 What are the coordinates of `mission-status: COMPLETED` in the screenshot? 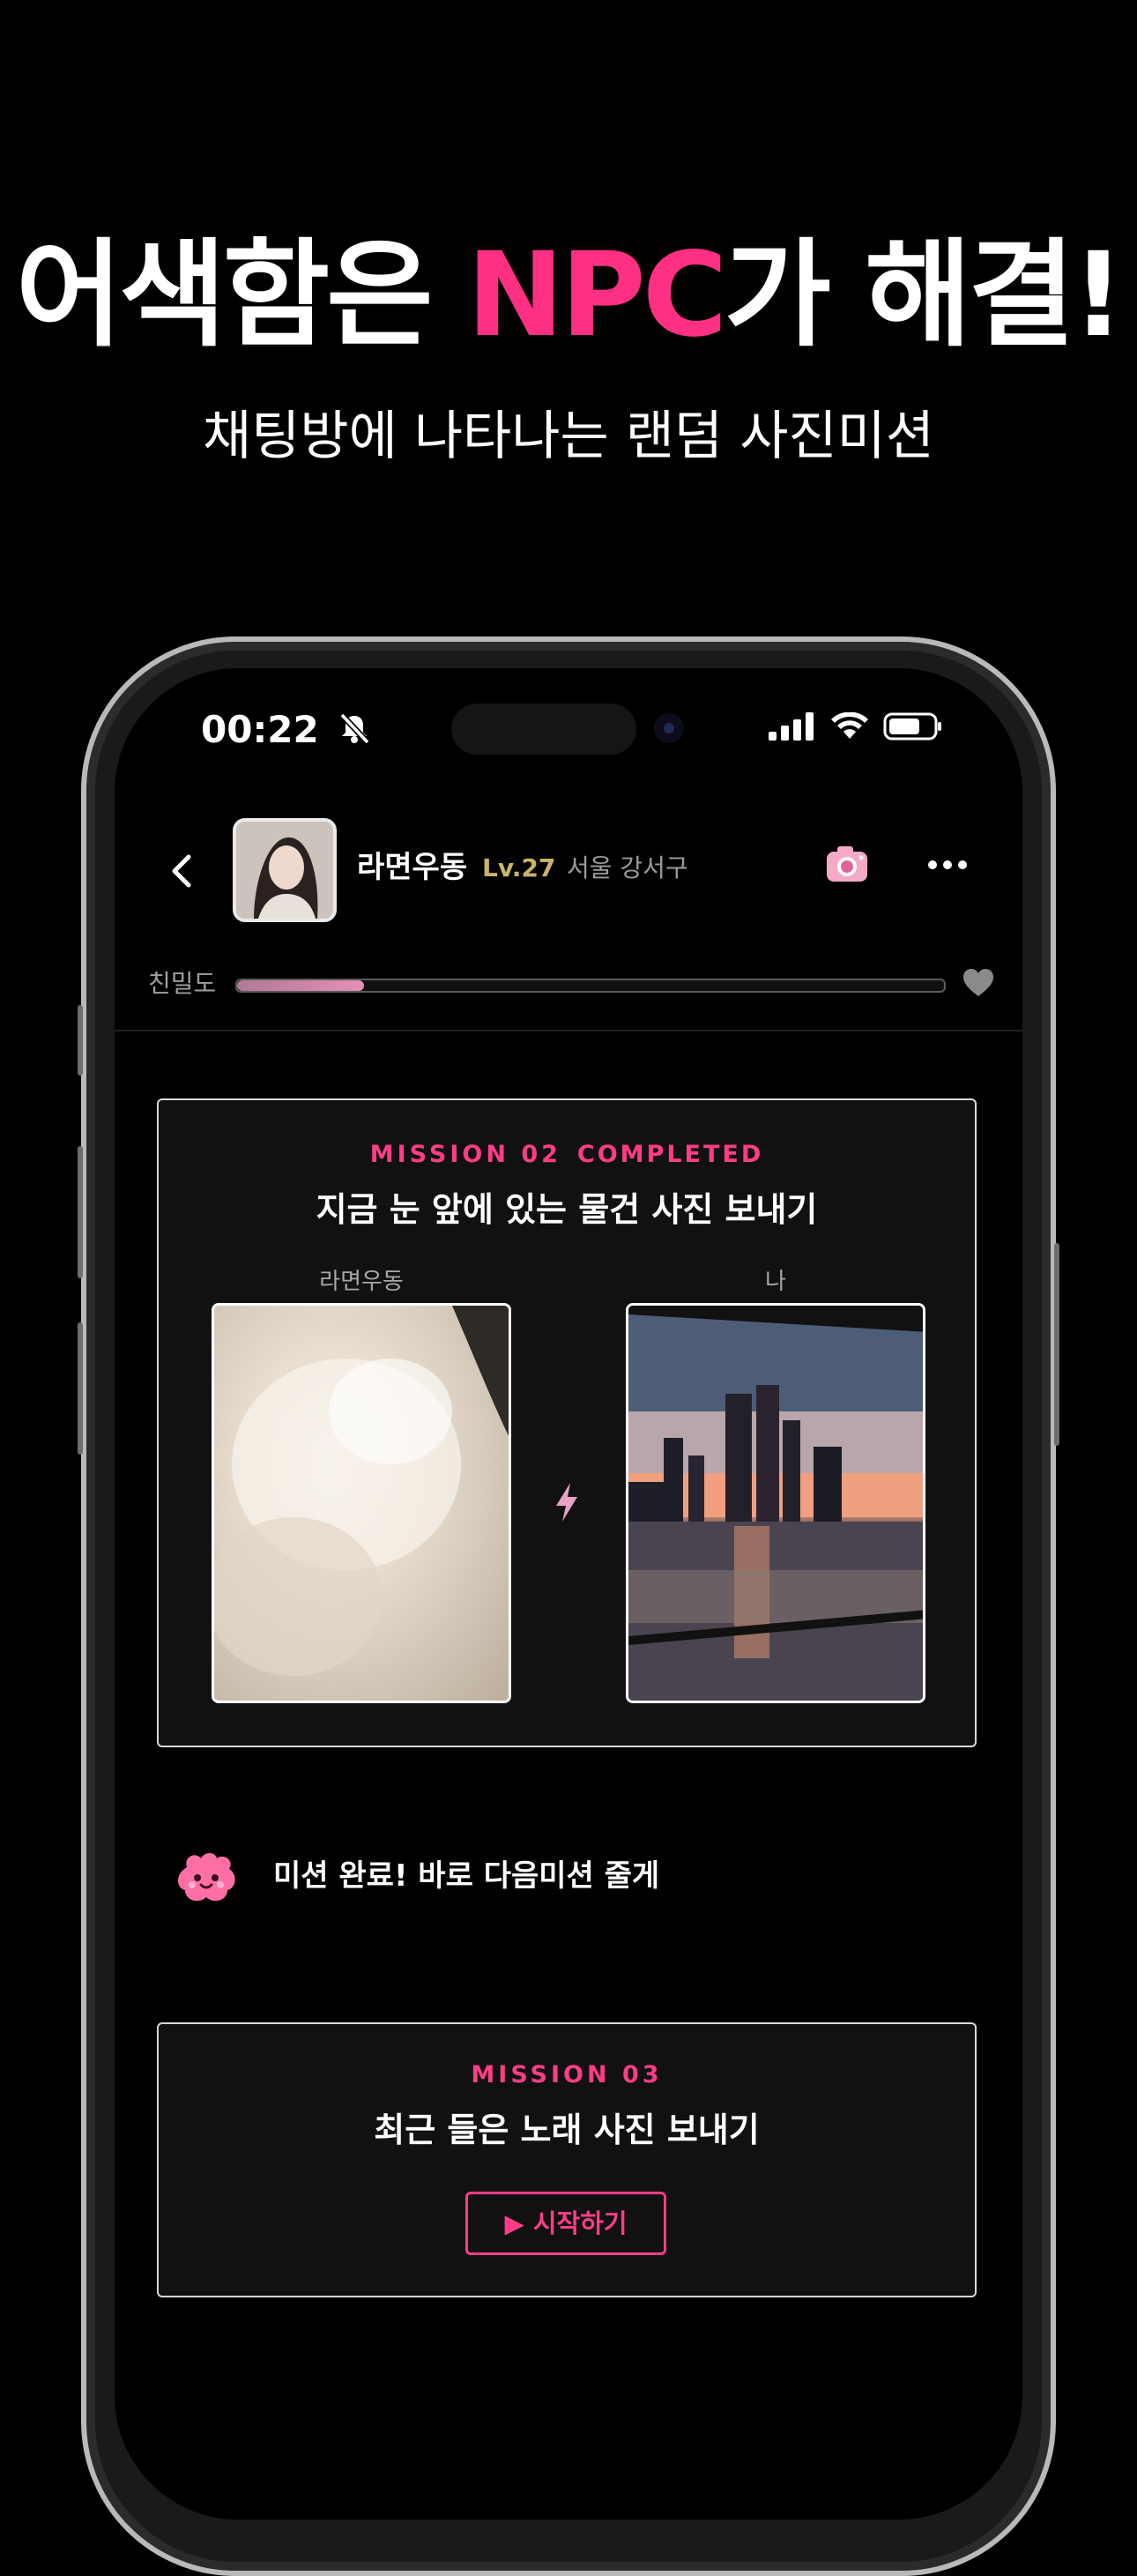 It's located at (670, 1155).